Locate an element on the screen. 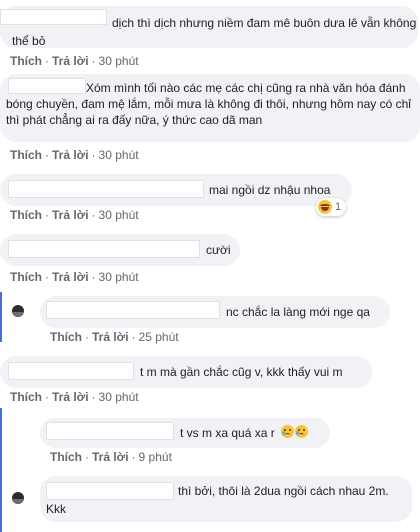  comment-text: thì bởi, thôi là 2dua ngồi cách nhau 2m. is located at coordinates (283, 491).